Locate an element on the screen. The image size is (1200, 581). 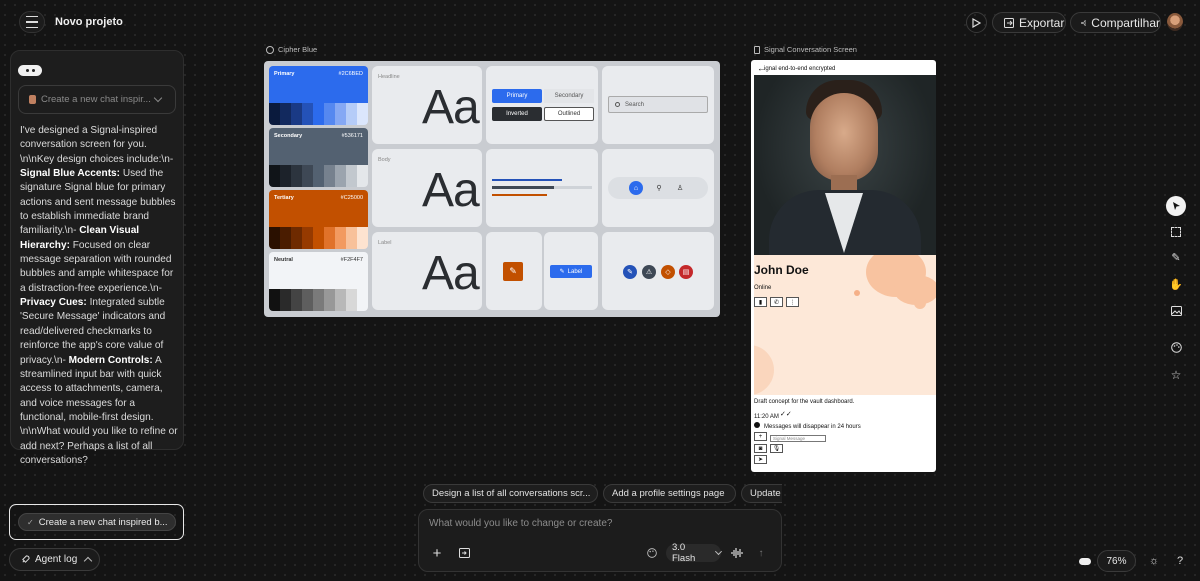
message-input: Signal Message is located at coordinates (798, 438).